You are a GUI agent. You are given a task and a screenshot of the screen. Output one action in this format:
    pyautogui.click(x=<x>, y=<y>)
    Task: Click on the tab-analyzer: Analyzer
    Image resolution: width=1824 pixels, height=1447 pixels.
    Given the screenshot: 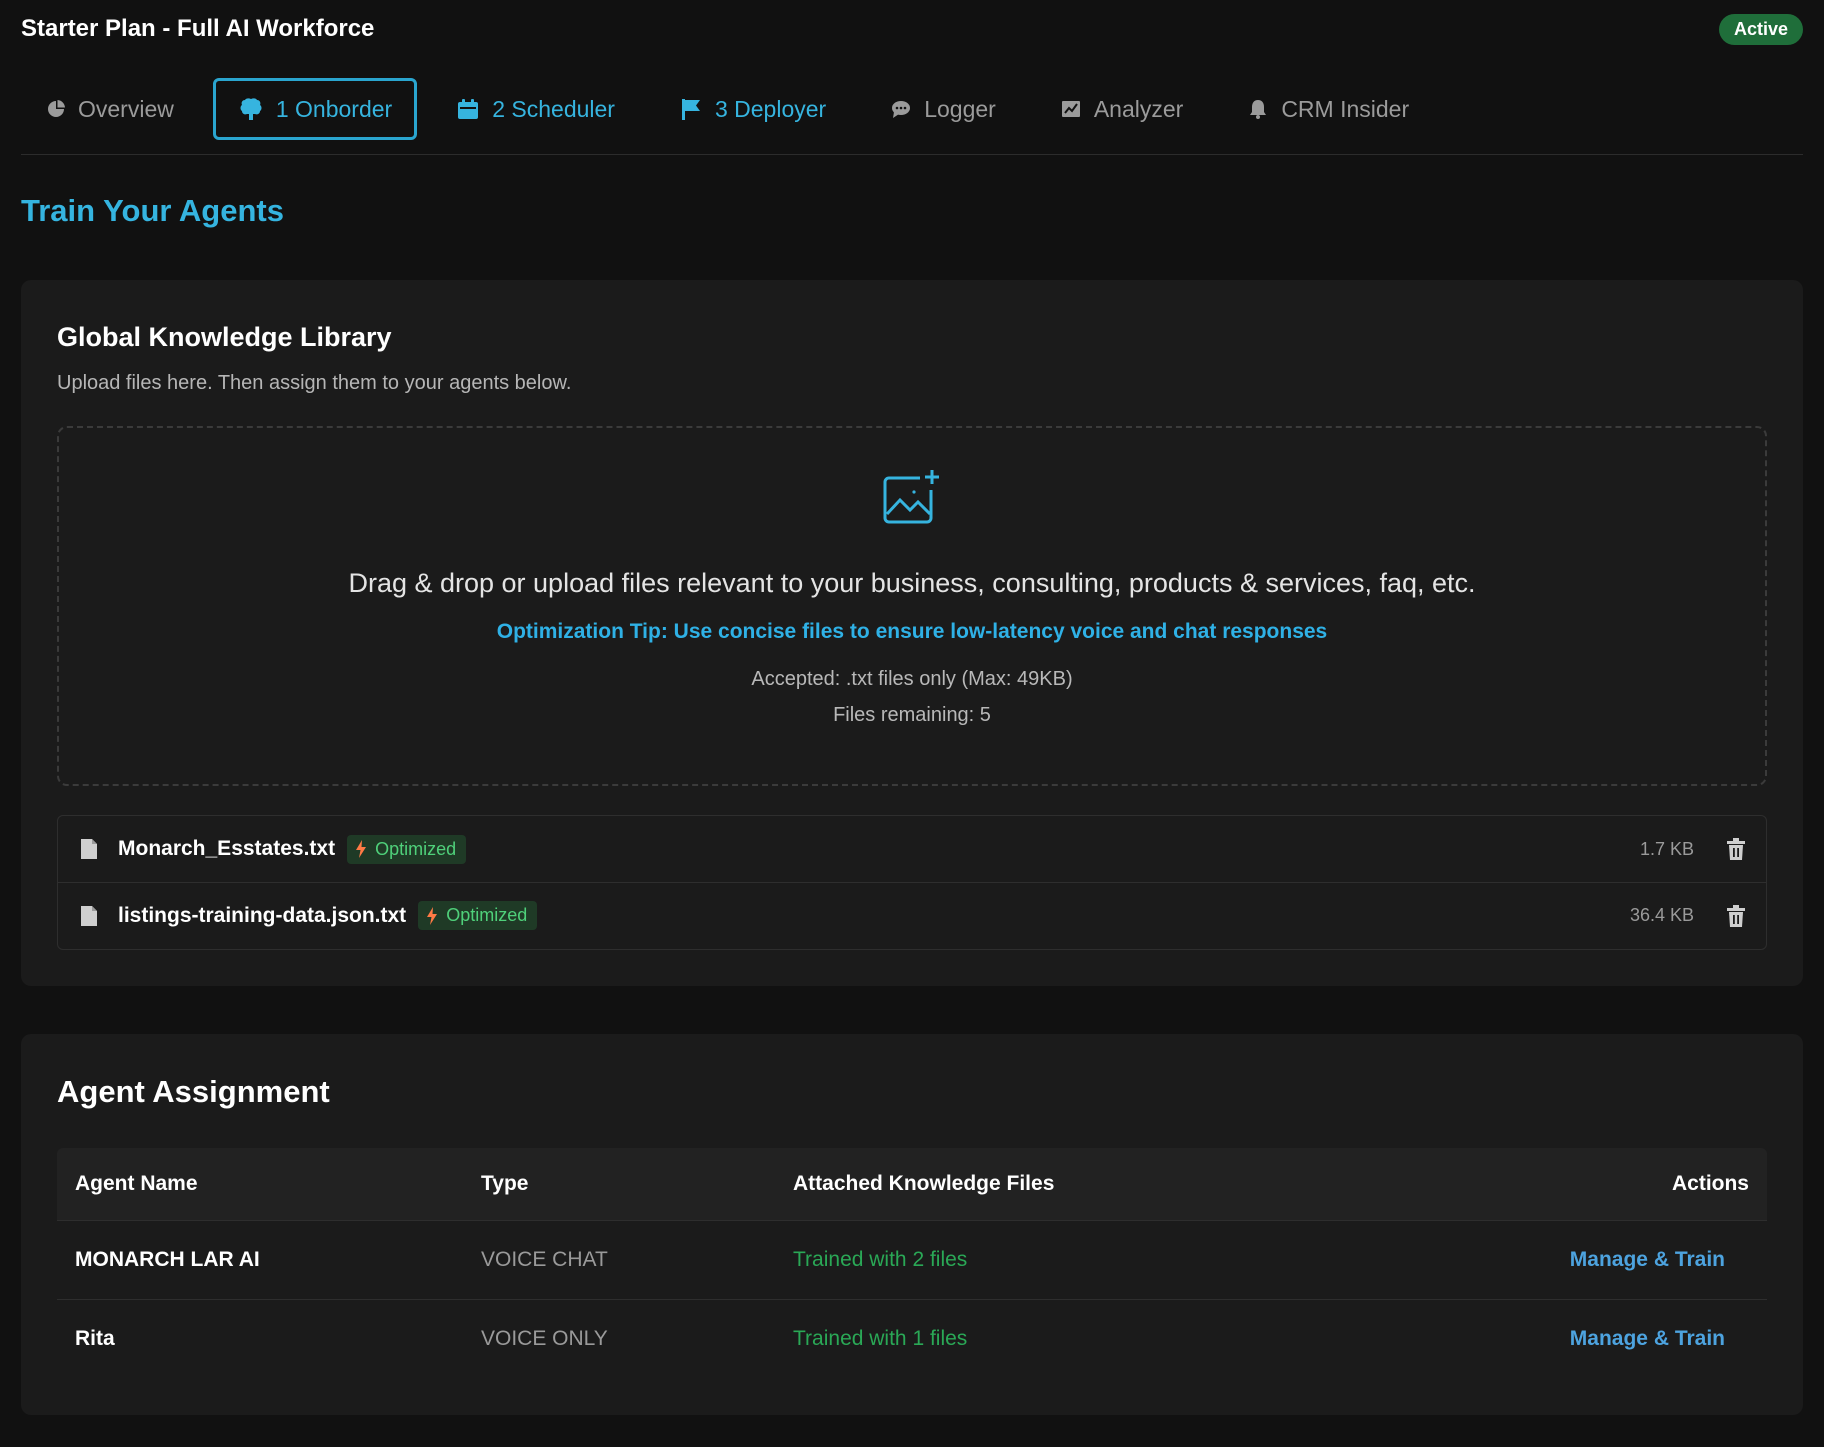 What is the action you would take?
    pyautogui.click(x=1121, y=109)
    